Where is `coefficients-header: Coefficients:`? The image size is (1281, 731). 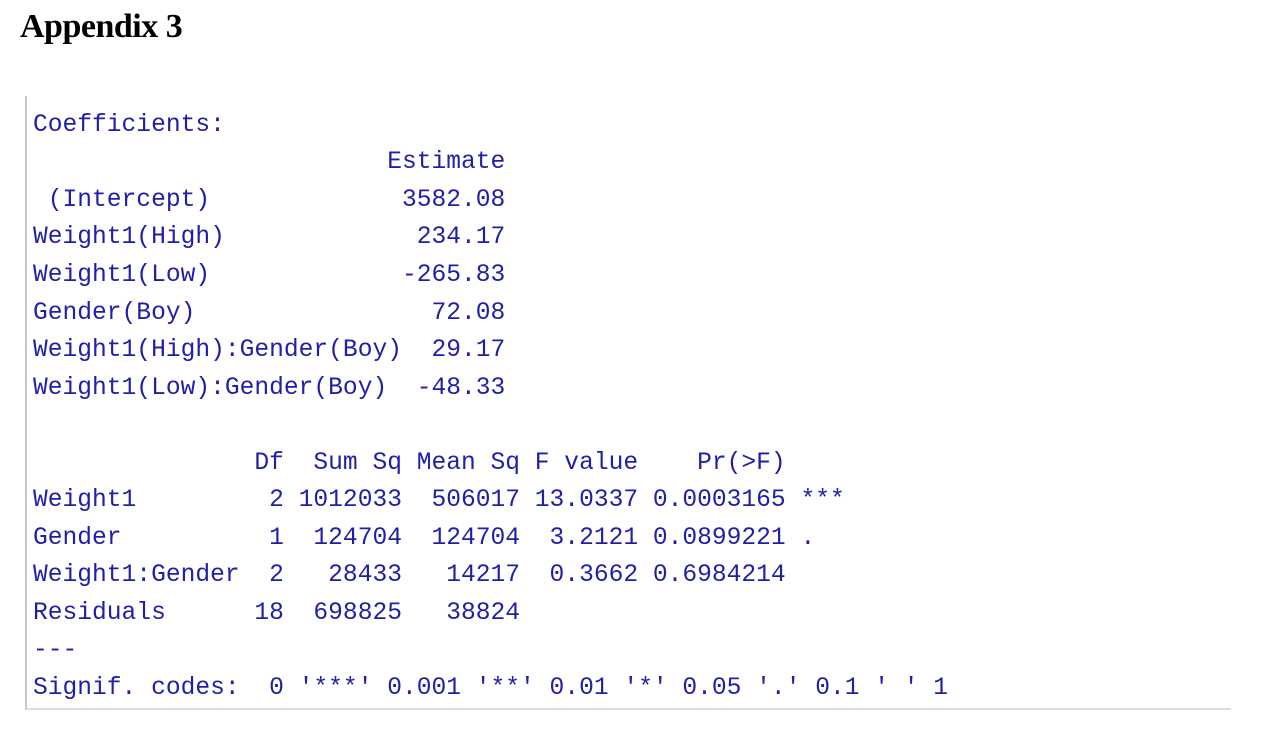
coefficients-header: Coefficients: is located at coordinates (129, 125).